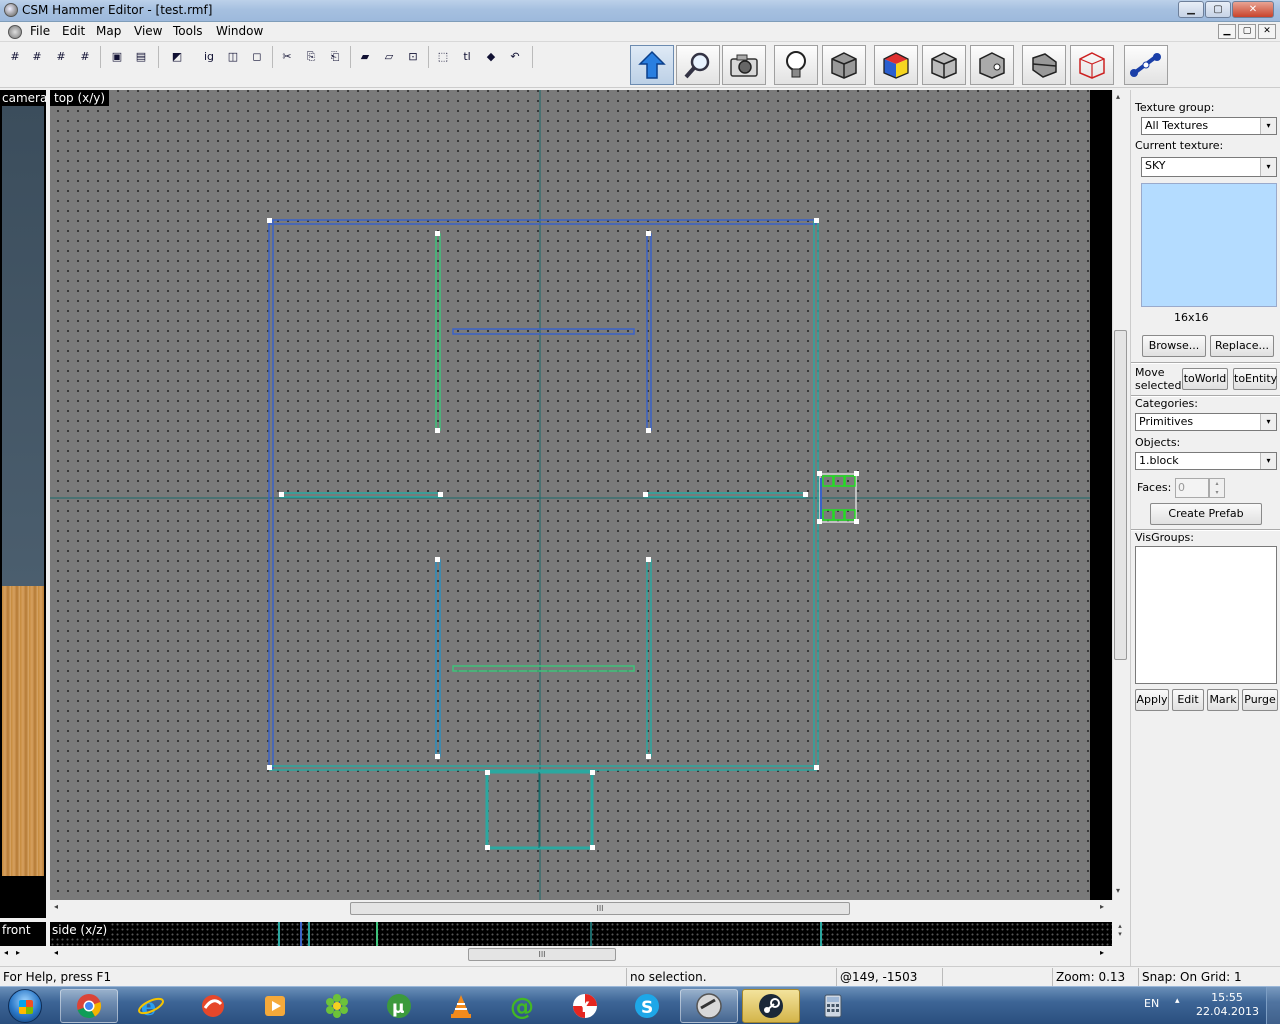  What do you see at coordinates (56, 952) in the screenshot?
I see `scroll-left-icon: ◂` at bounding box center [56, 952].